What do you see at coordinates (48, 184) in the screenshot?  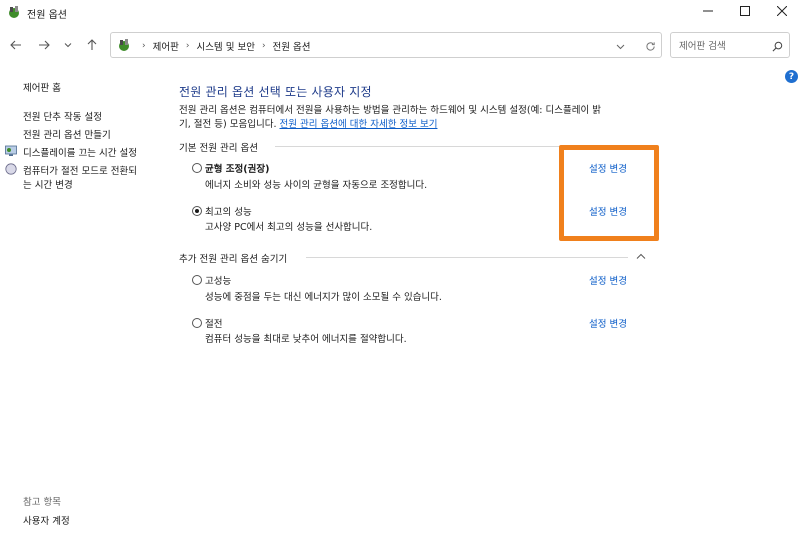 I see `sidebar-item-sleep-line2: 는 시간 변경` at bounding box center [48, 184].